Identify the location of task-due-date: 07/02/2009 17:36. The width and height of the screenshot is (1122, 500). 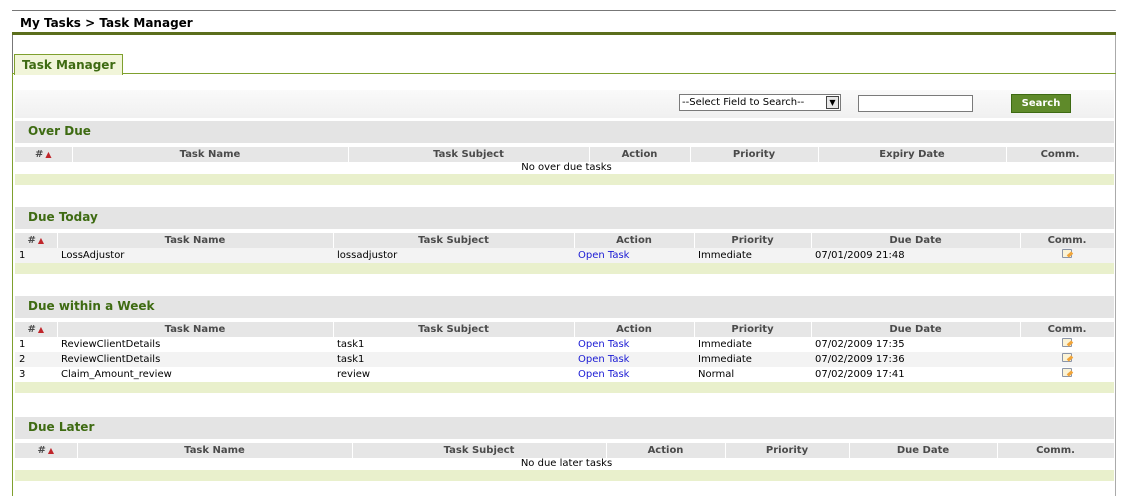
(915, 359).